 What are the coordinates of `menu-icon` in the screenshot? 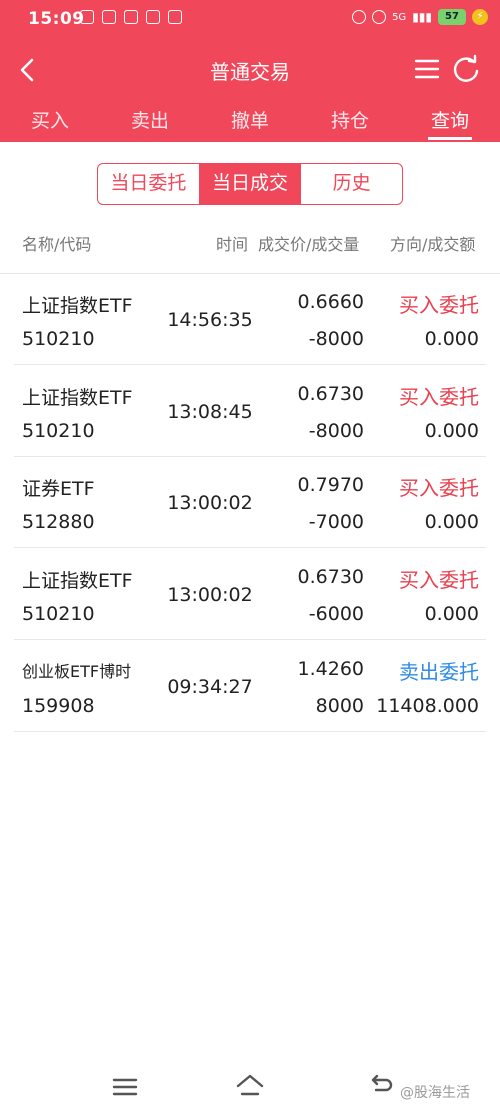 It's located at (125, 1087).